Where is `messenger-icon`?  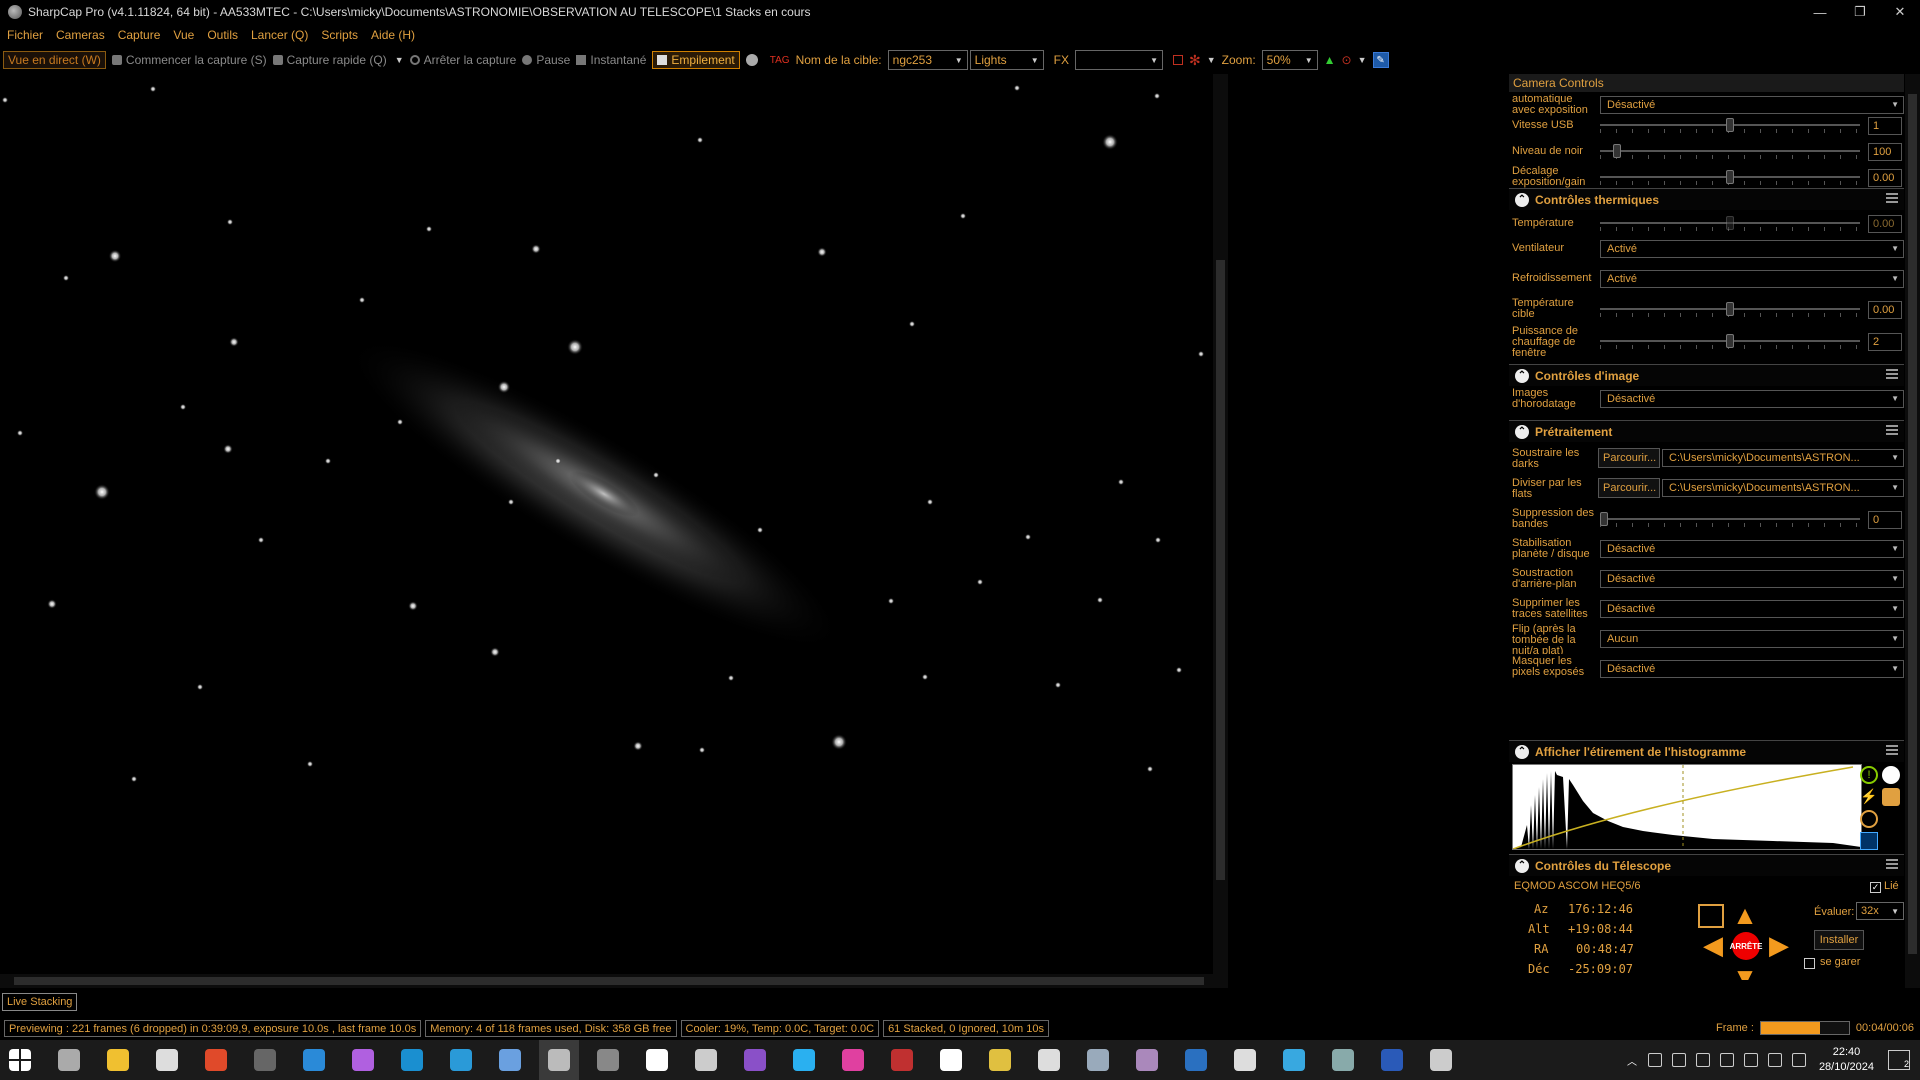
messenger-icon is located at coordinates (363, 1060).